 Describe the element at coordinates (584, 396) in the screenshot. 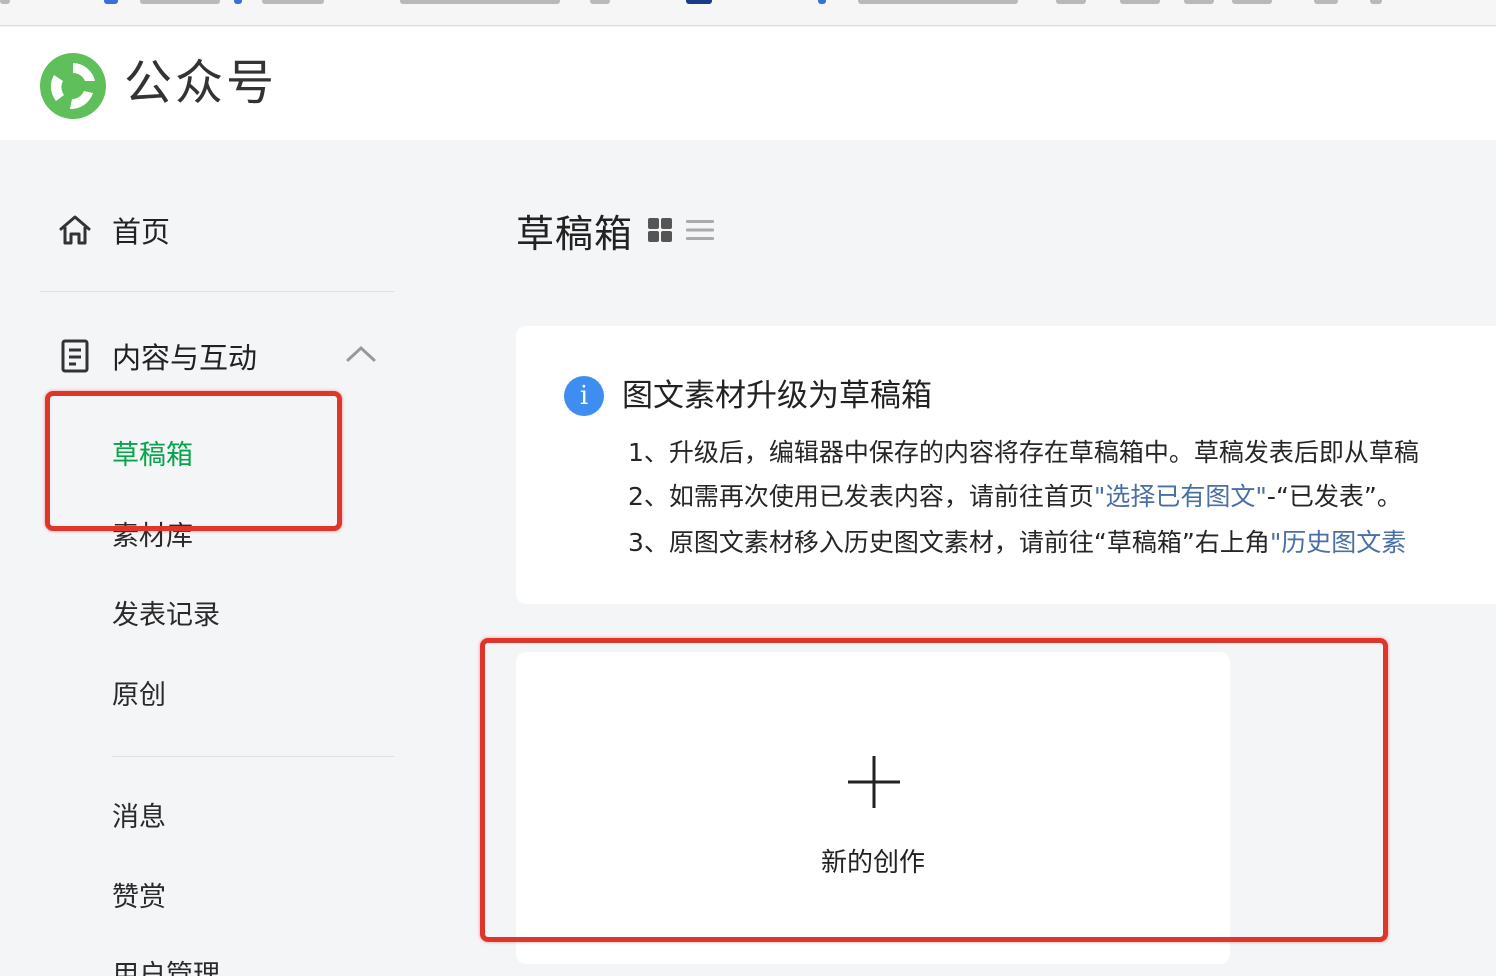

I see `info-icon: i` at that location.